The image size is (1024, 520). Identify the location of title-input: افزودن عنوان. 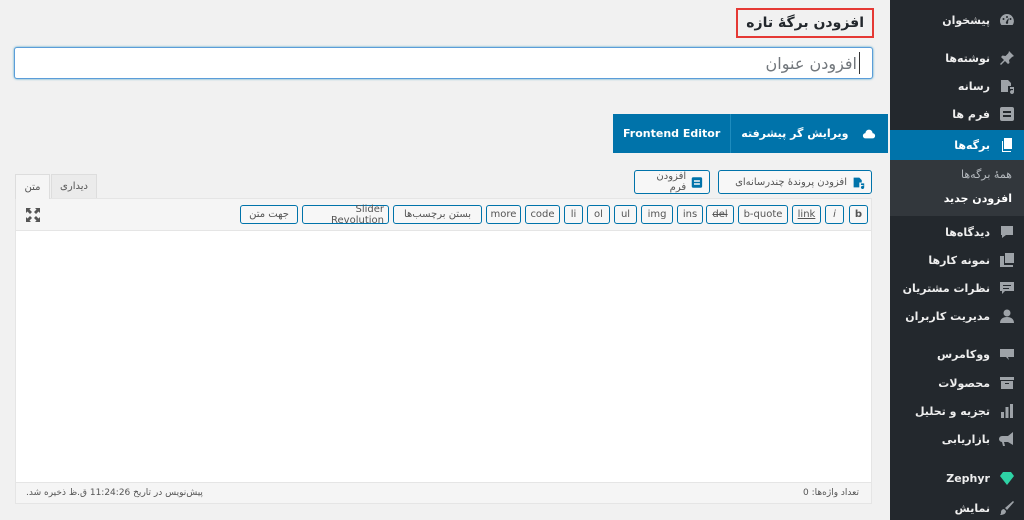
(443, 63).